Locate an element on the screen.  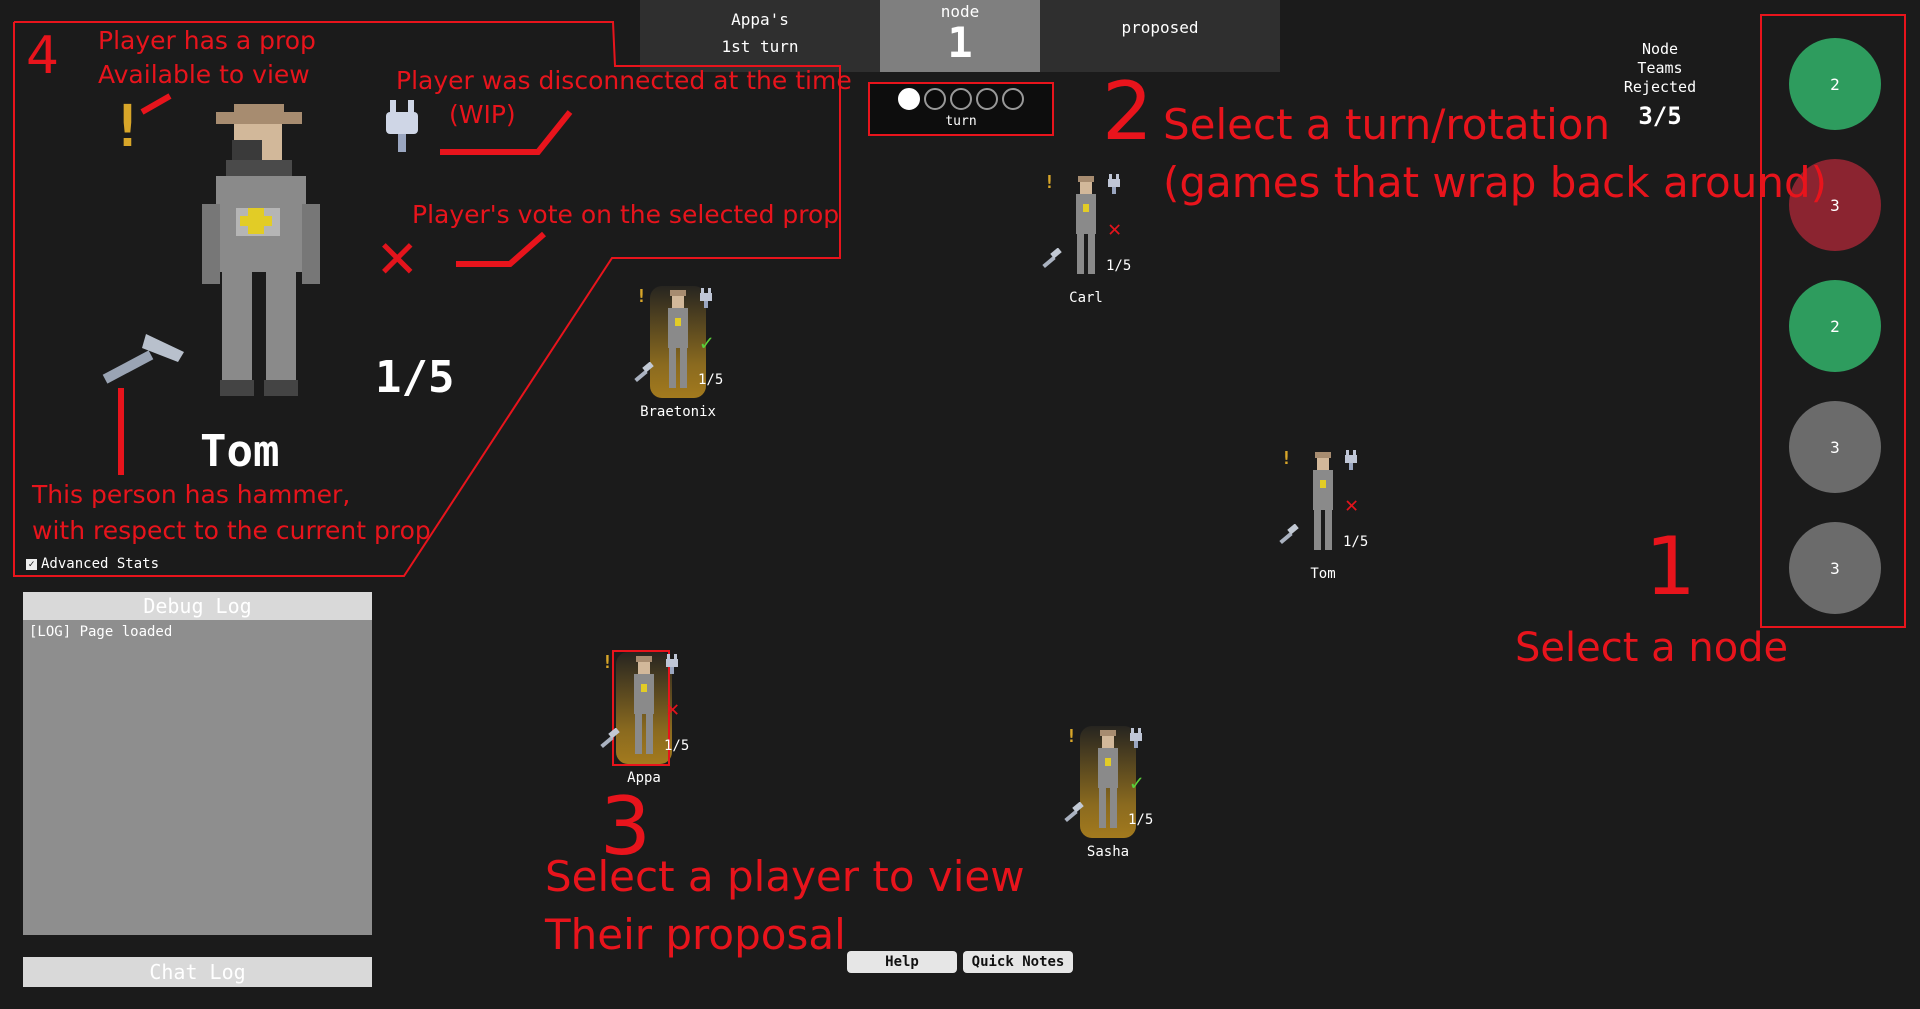
annotation-2-text-1: Select a turn/rotation is located at coordinates (1387, 124).